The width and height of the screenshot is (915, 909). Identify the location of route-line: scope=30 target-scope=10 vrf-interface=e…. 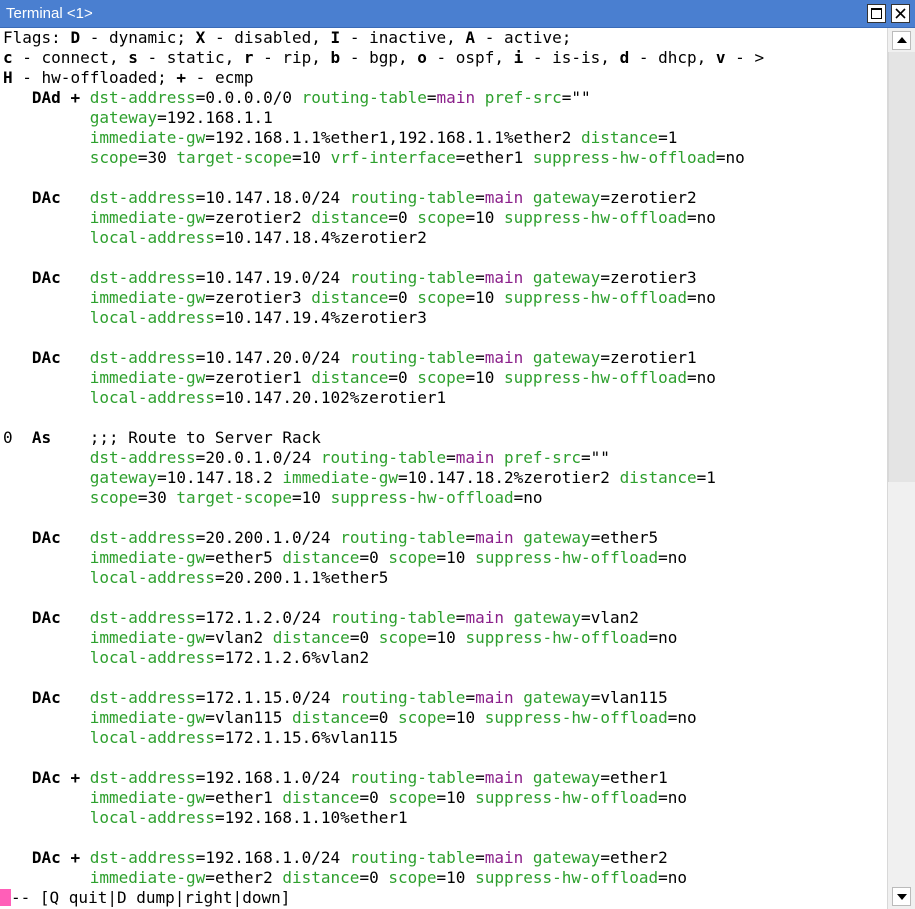
(417, 157).